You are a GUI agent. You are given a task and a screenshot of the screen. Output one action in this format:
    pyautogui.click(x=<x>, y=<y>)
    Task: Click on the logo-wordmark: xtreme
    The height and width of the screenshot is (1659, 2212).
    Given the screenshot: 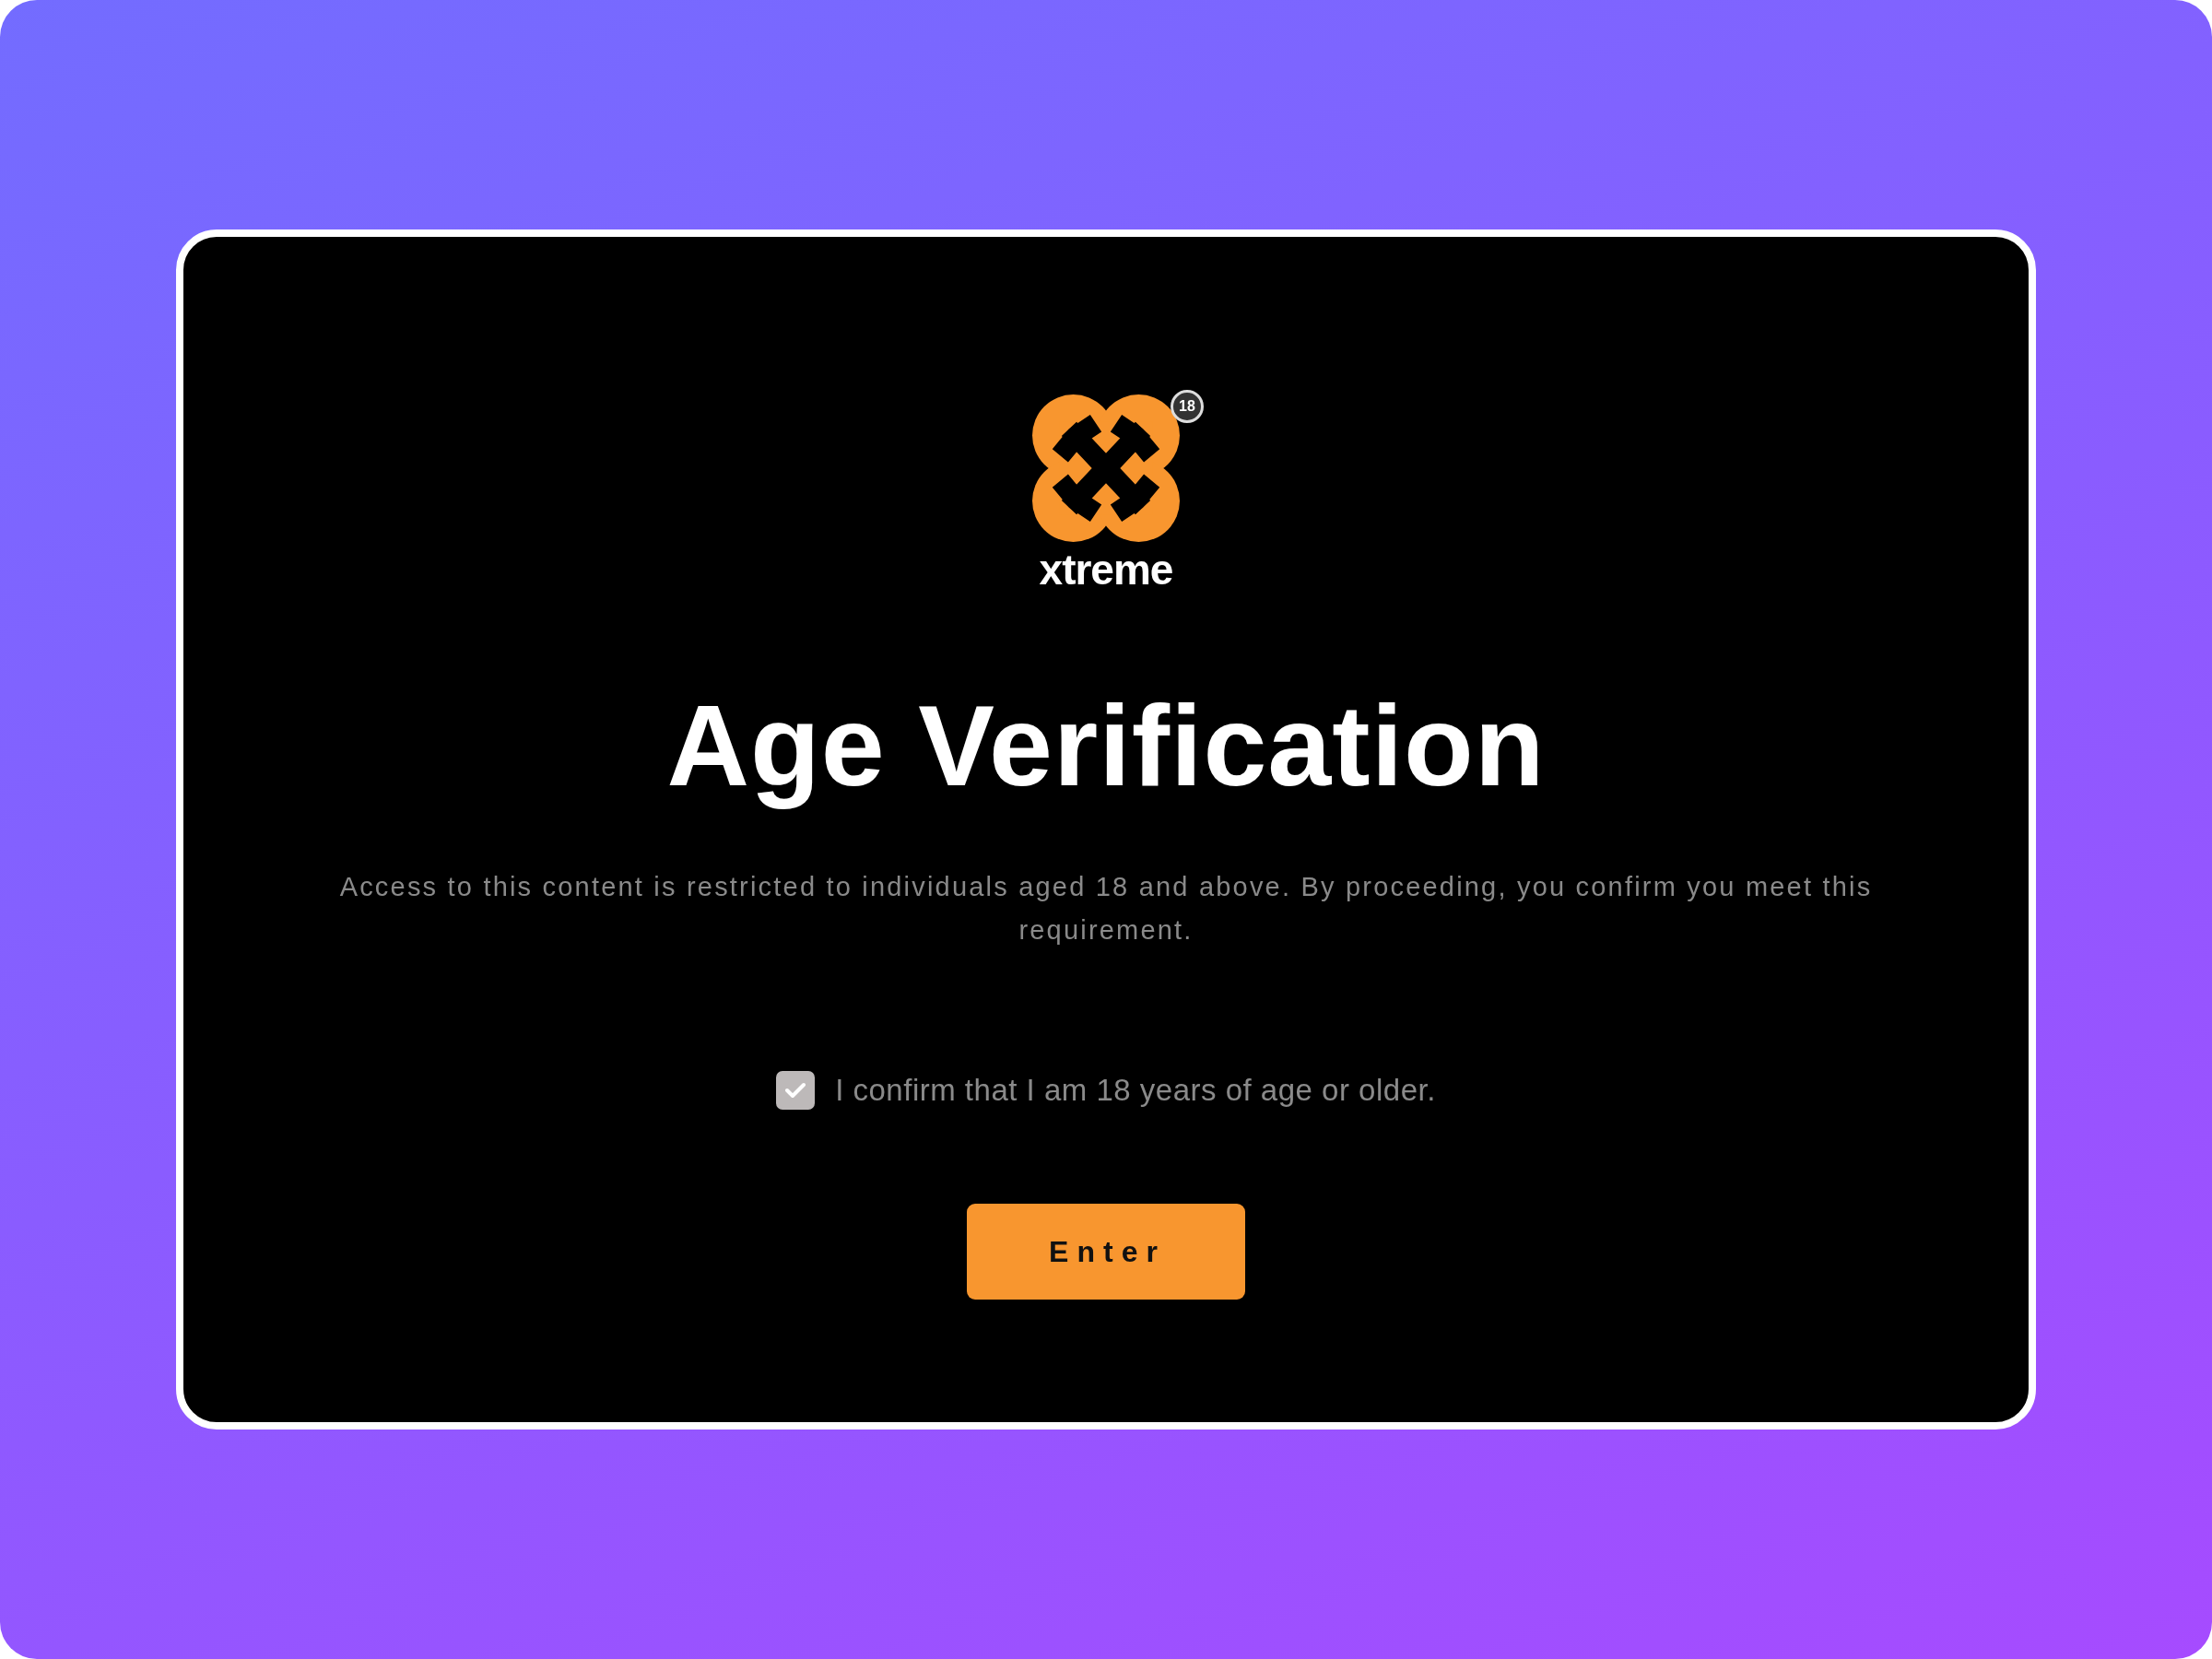 What is the action you would take?
    pyautogui.click(x=1106, y=569)
    